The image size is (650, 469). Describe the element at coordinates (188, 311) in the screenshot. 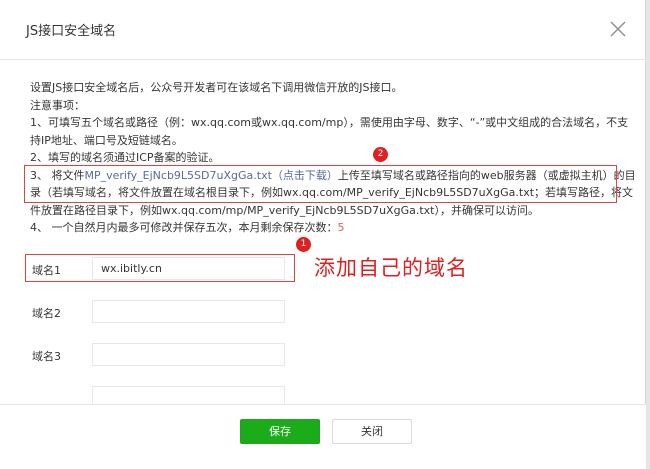

I see `domain-2-input` at that location.